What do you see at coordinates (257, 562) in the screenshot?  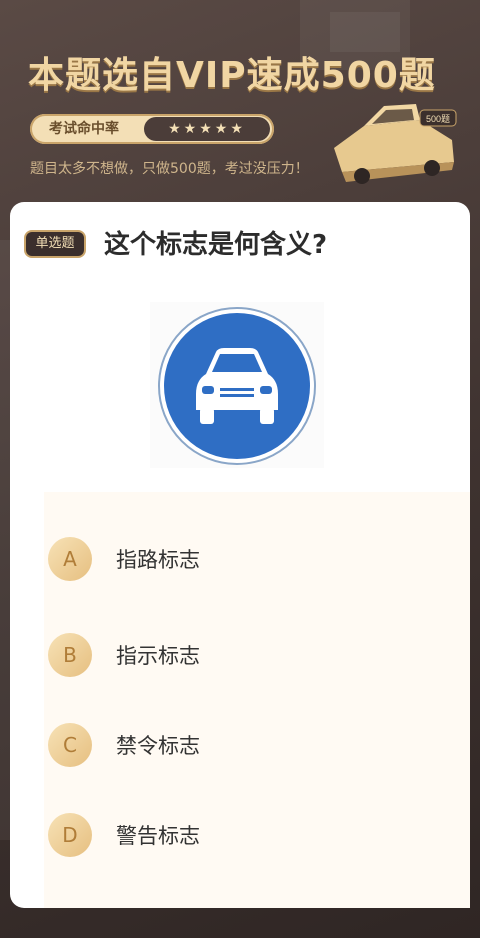 I see `option-a: A 指路标志` at bounding box center [257, 562].